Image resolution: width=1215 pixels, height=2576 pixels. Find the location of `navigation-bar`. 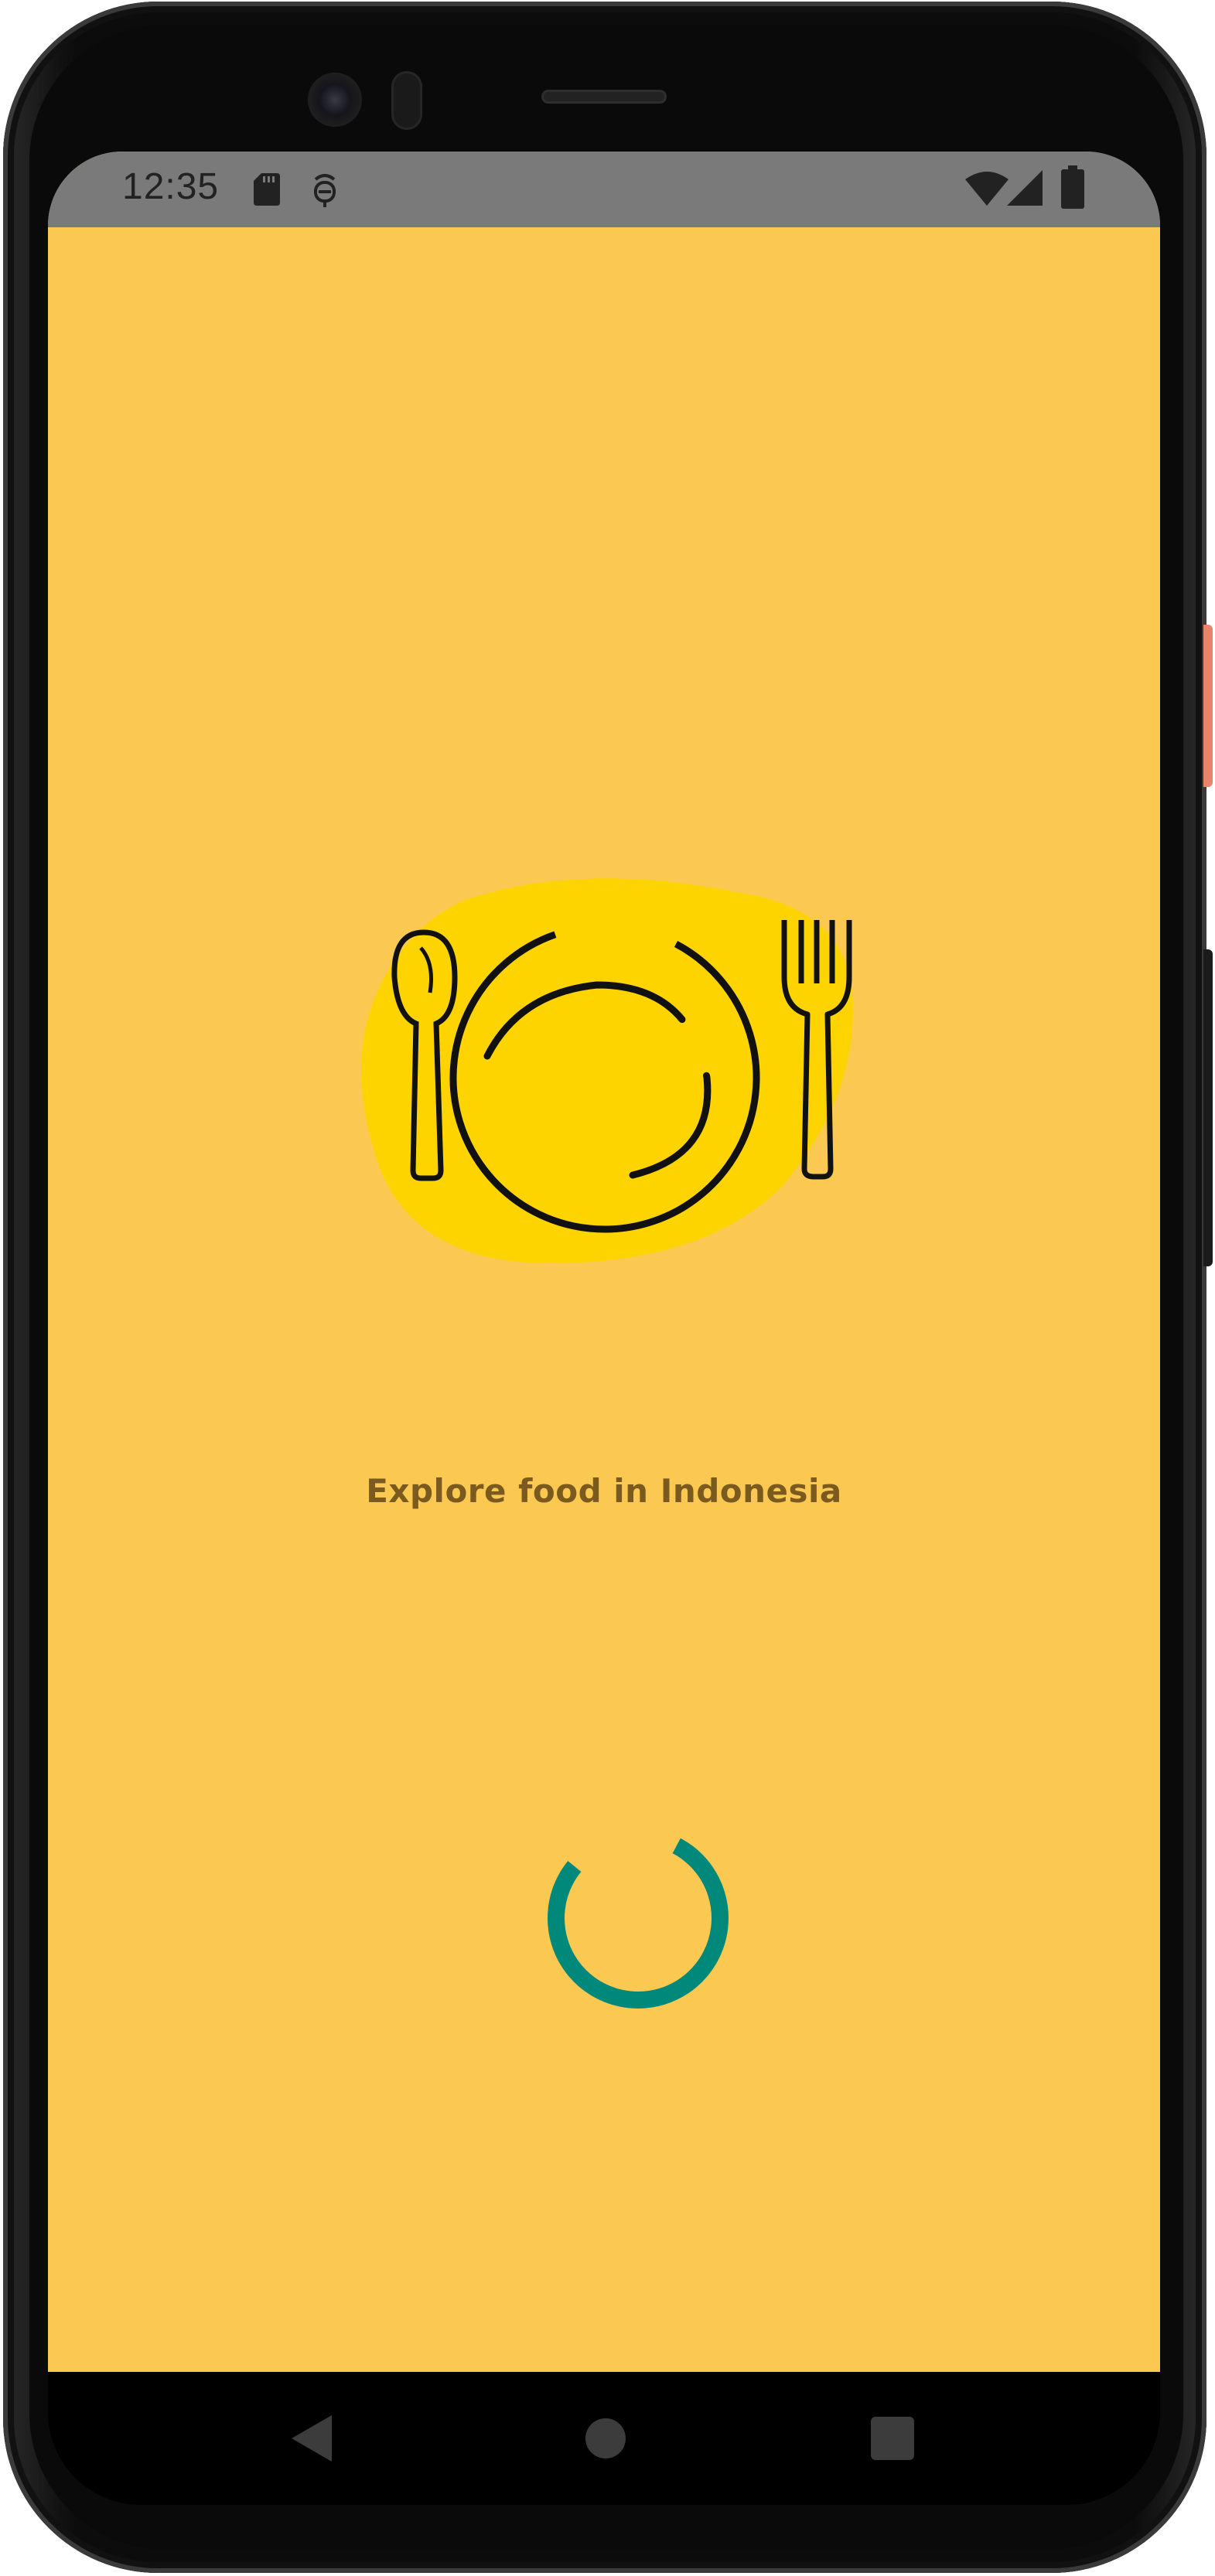

navigation-bar is located at coordinates (604, 2438).